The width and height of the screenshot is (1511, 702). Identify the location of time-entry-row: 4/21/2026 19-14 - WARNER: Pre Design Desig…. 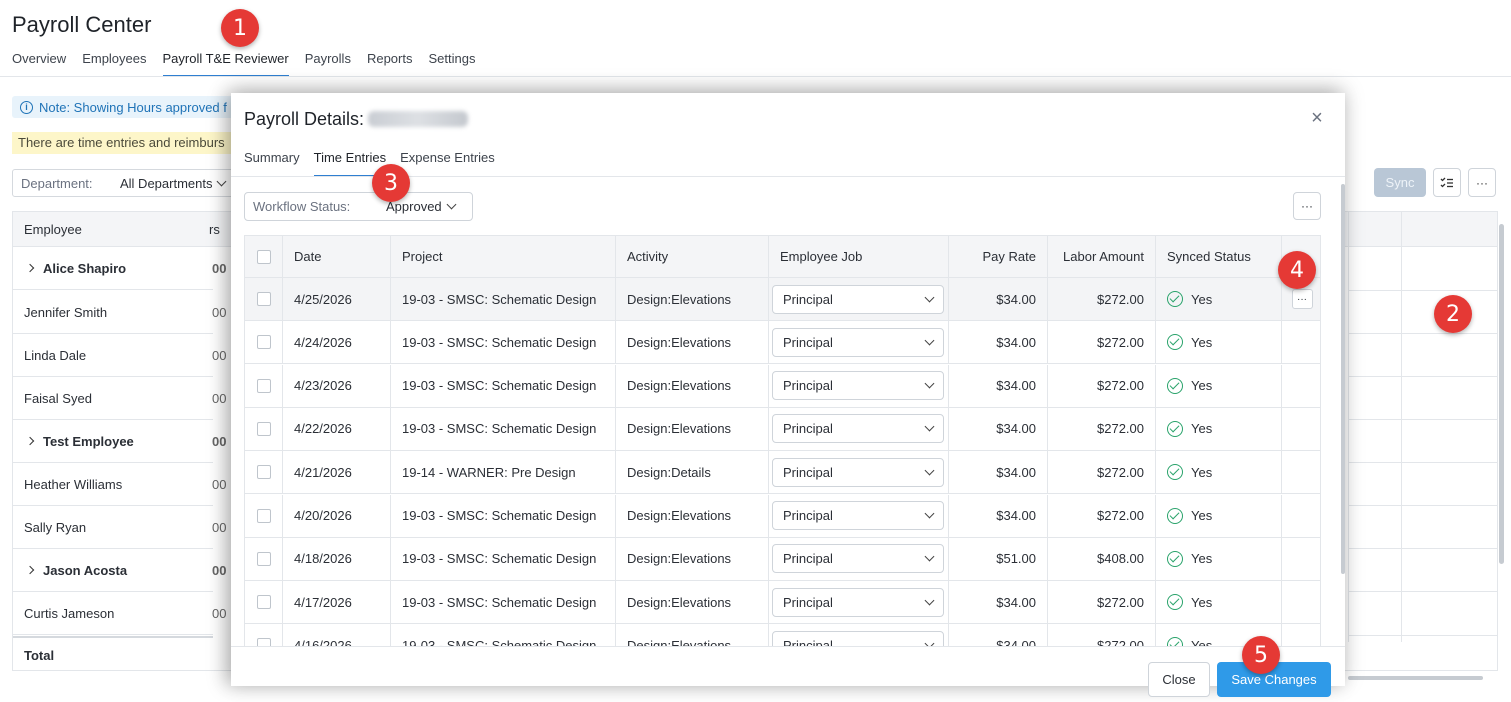
(782, 473).